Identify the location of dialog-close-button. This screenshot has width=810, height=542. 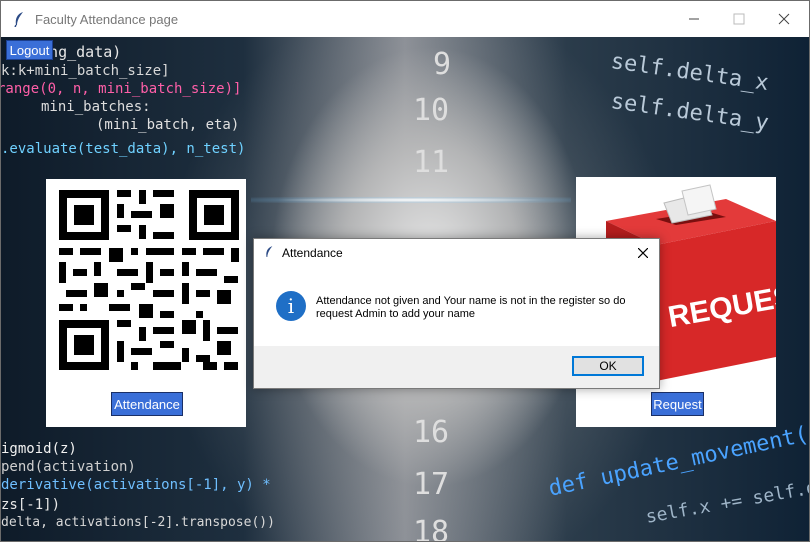
(643, 253).